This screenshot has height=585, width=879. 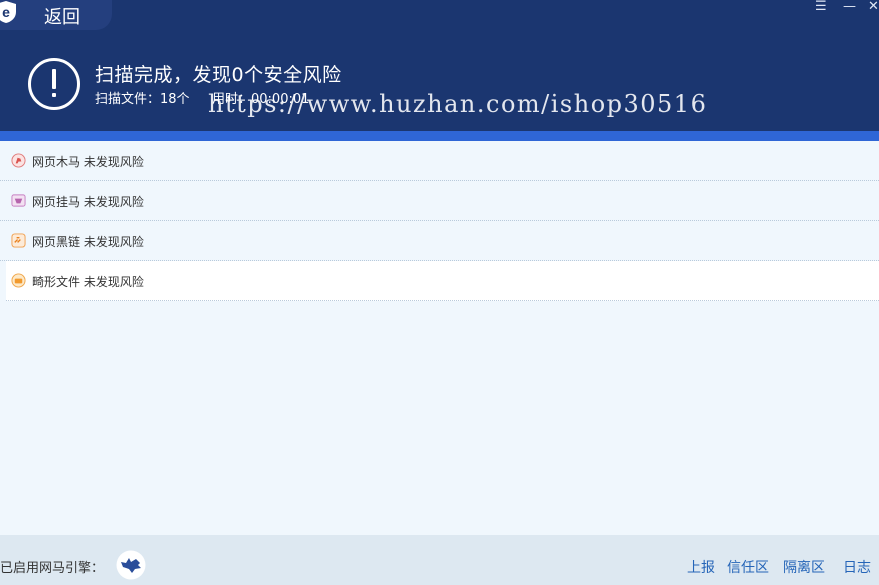 I want to click on result-label: 网页黑链 未发现风险, so click(x=88, y=242).